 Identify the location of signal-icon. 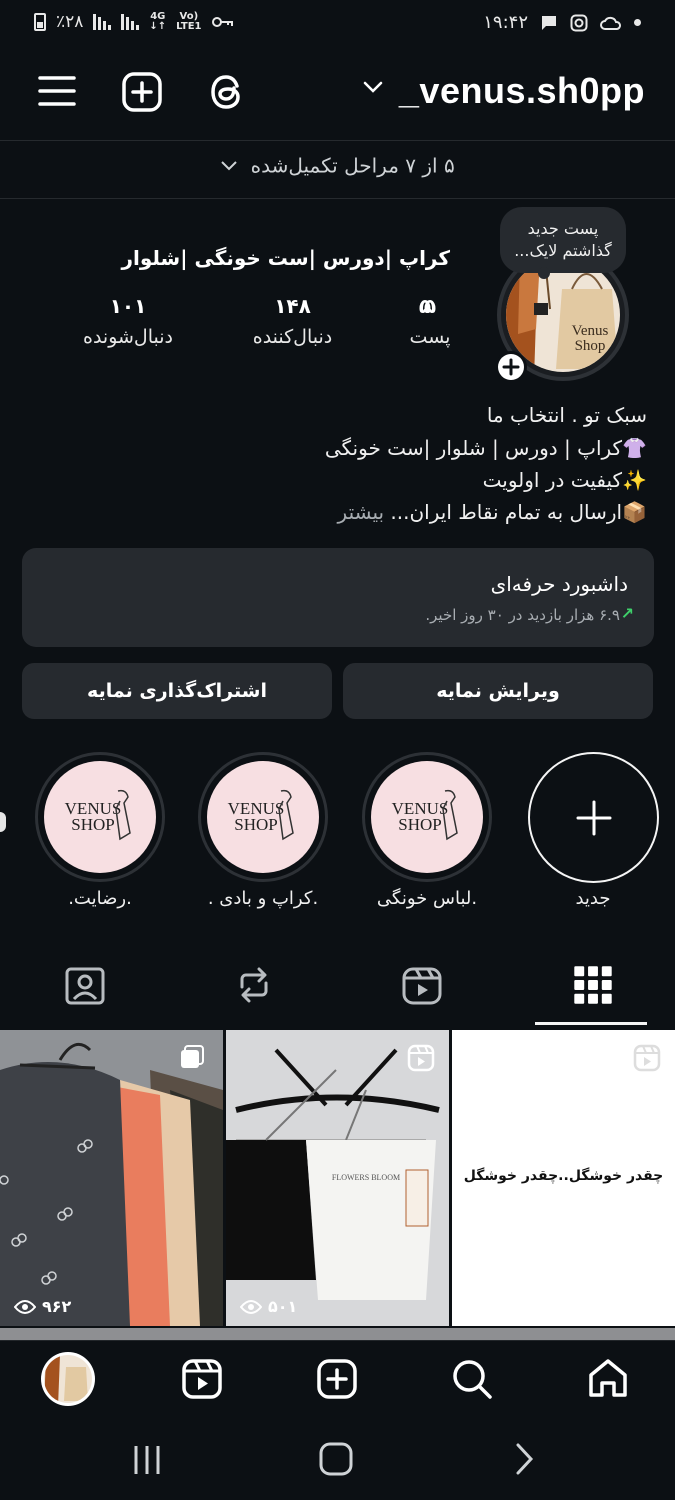
(102, 22).